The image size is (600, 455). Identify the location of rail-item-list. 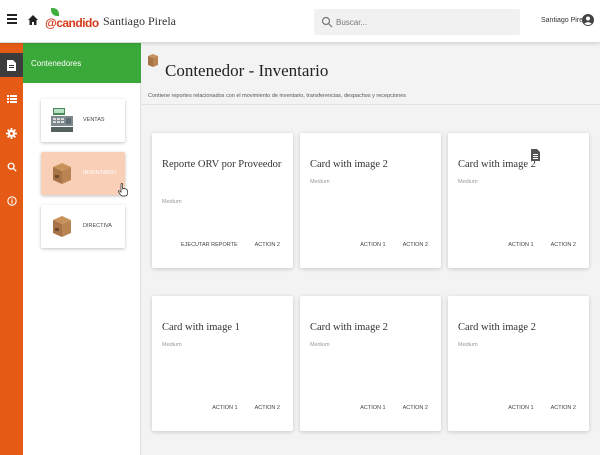
(11, 99).